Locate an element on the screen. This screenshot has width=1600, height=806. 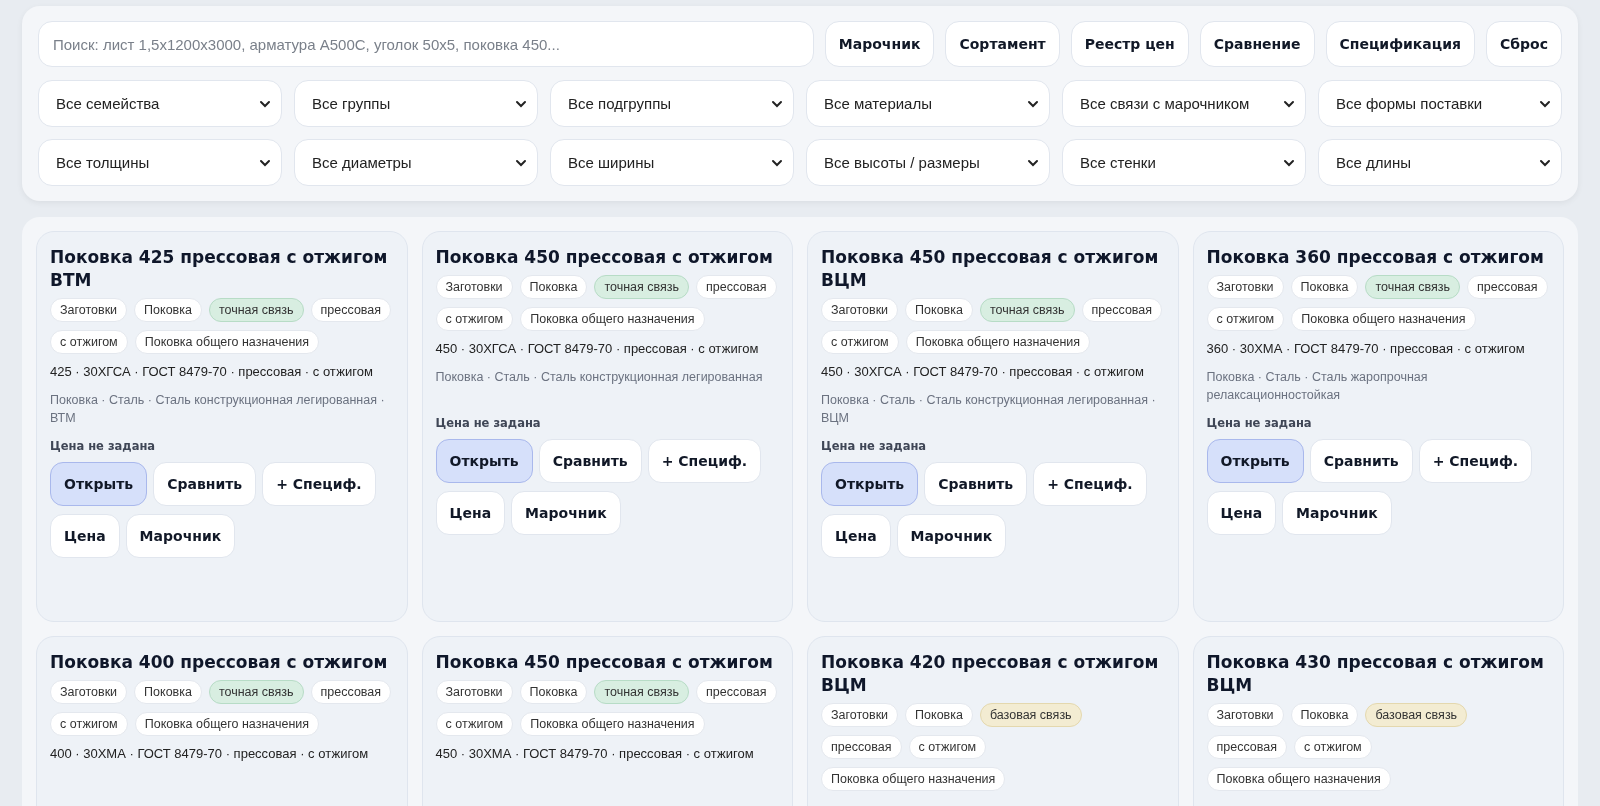
filter-dropdown: Все группы is located at coordinates (416, 103).